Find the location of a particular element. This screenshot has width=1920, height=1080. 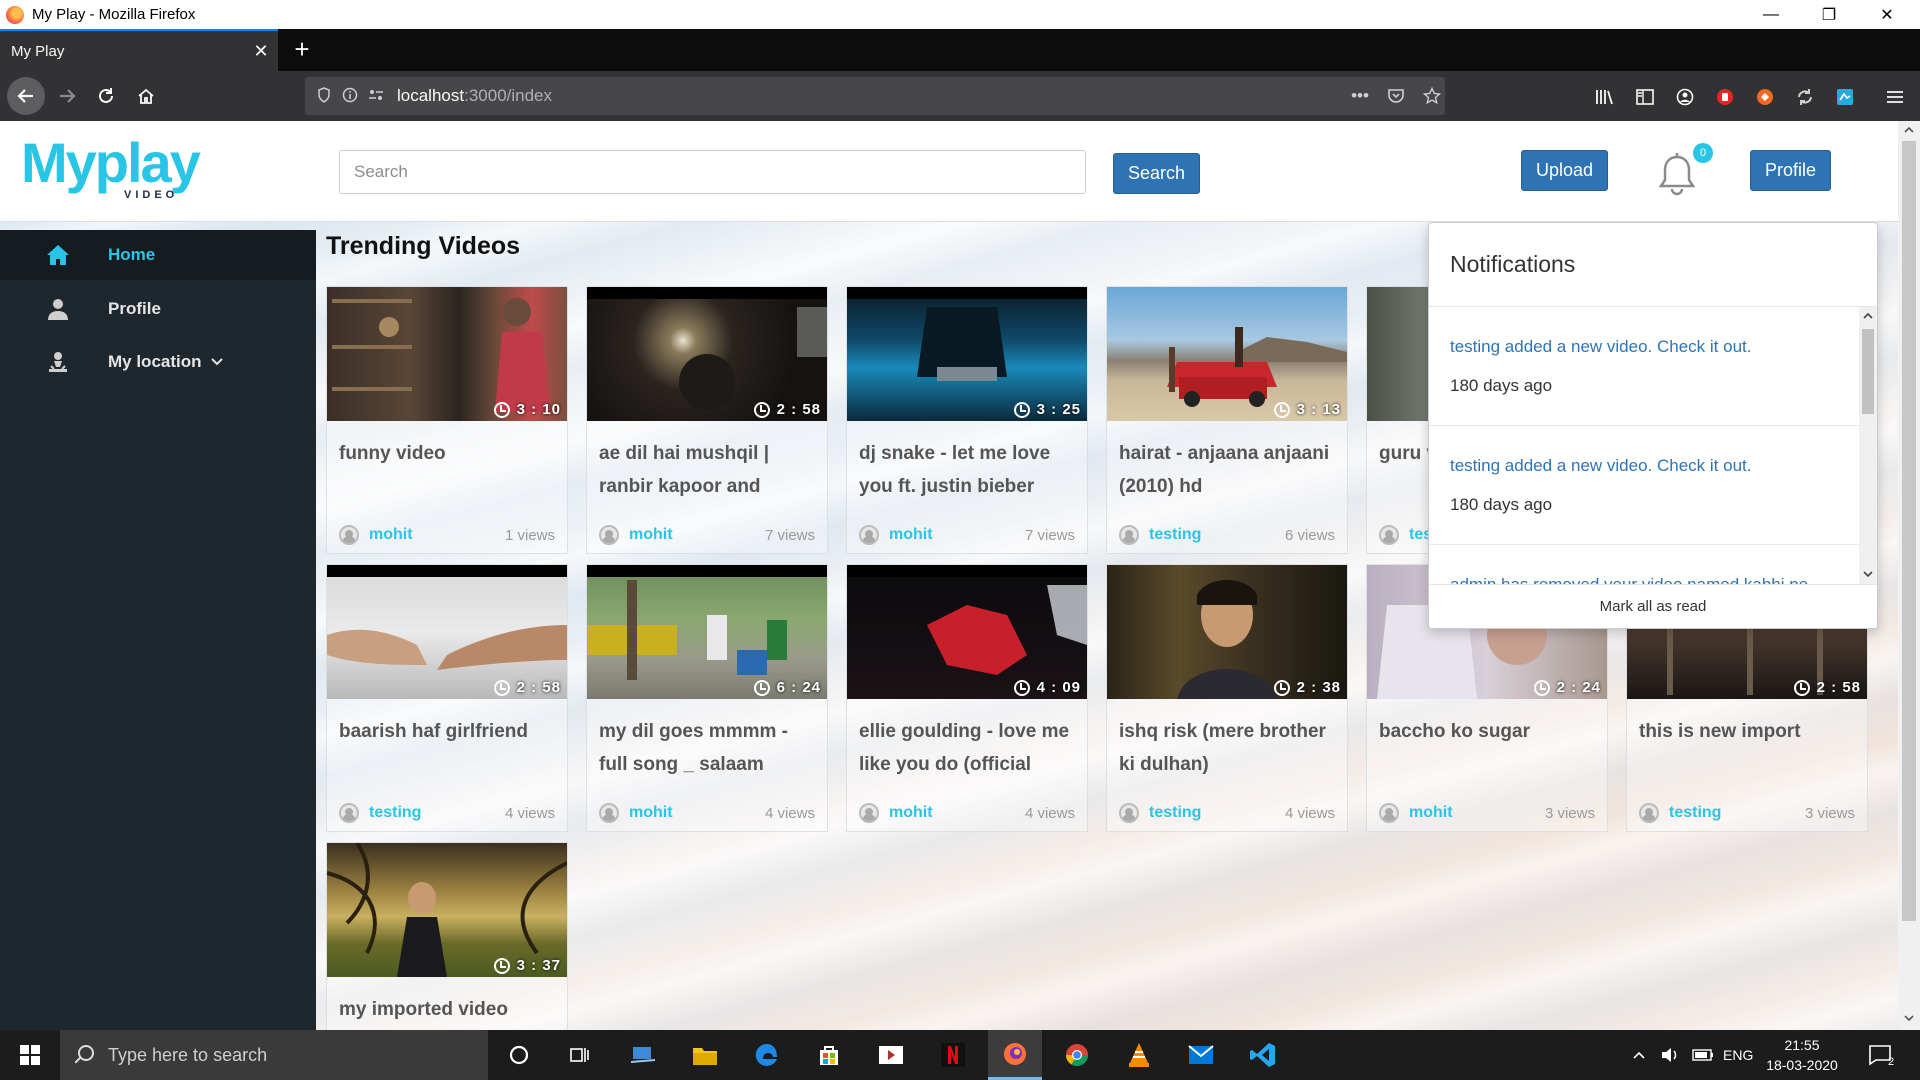

page-scrollbar is located at coordinates (1909, 575).